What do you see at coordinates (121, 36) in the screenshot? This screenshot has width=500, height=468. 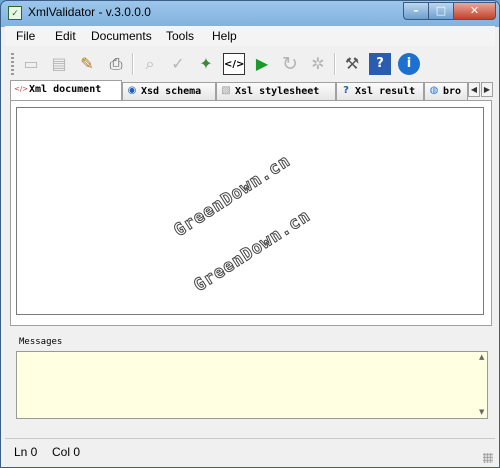 I see `menu-documents: Documents` at bounding box center [121, 36].